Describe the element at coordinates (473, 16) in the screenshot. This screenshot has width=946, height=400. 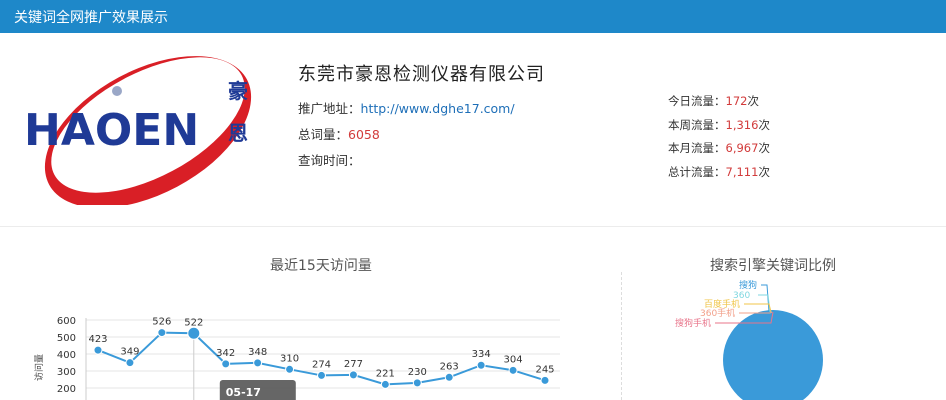
I see `header-bar: 关键词全网推广效果展示` at that location.